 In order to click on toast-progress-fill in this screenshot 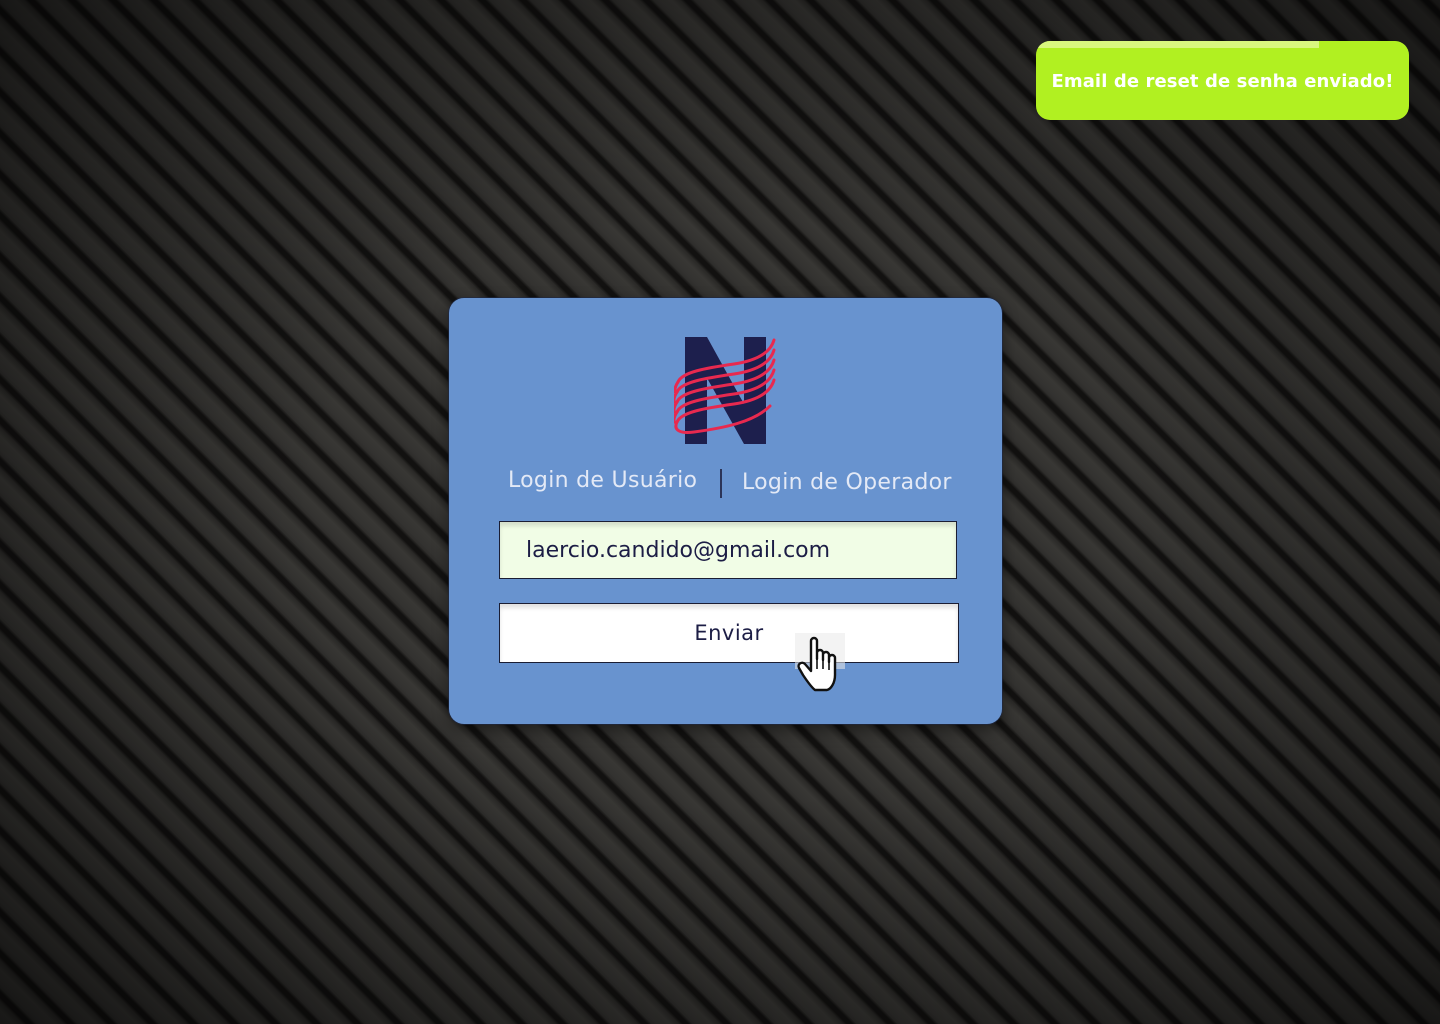, I will do `click(1178, 44)`.